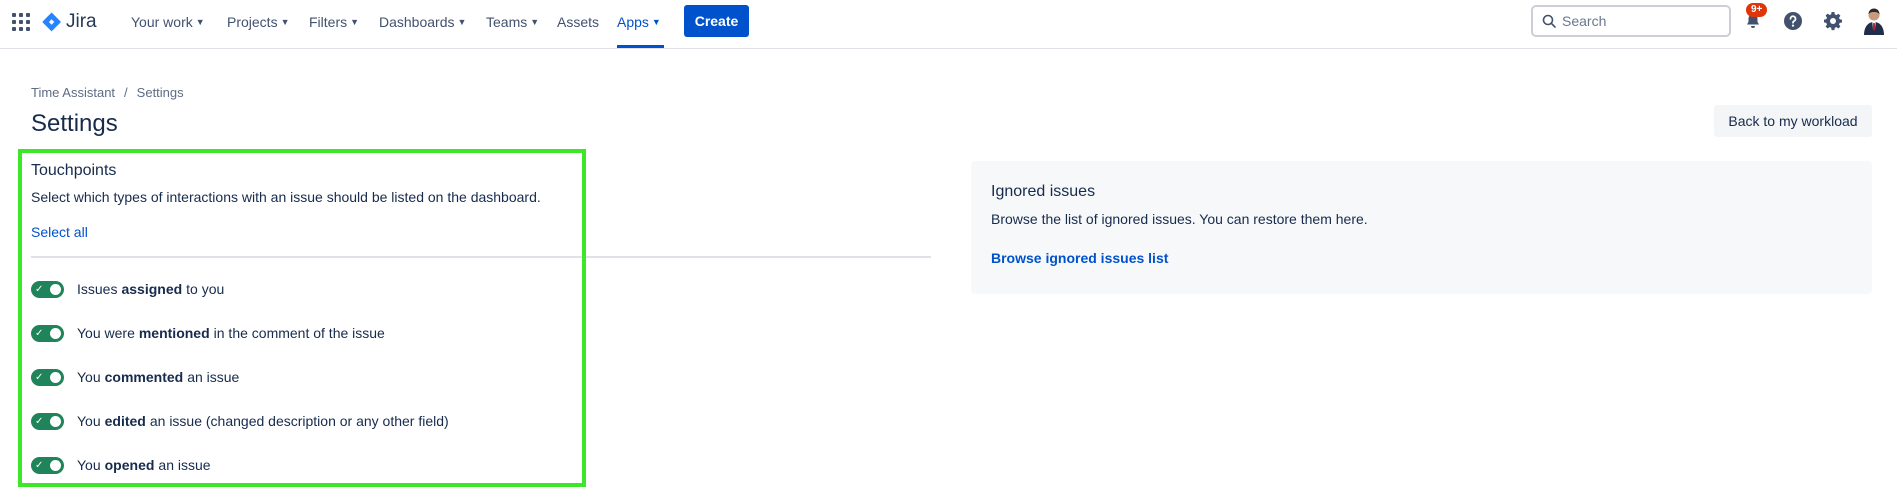  I want to click on search-icon, so click(1549, 21).